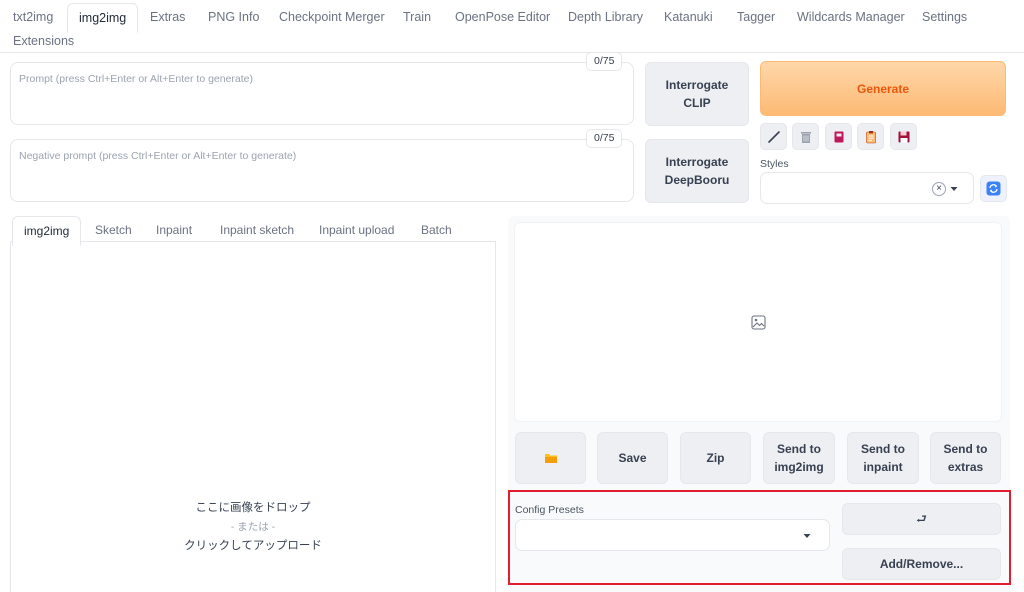 Image resolution: width=1024 pixels, height=592 pixels. I want to click on tab-depth-library: Depth Library, so click(605, 17).